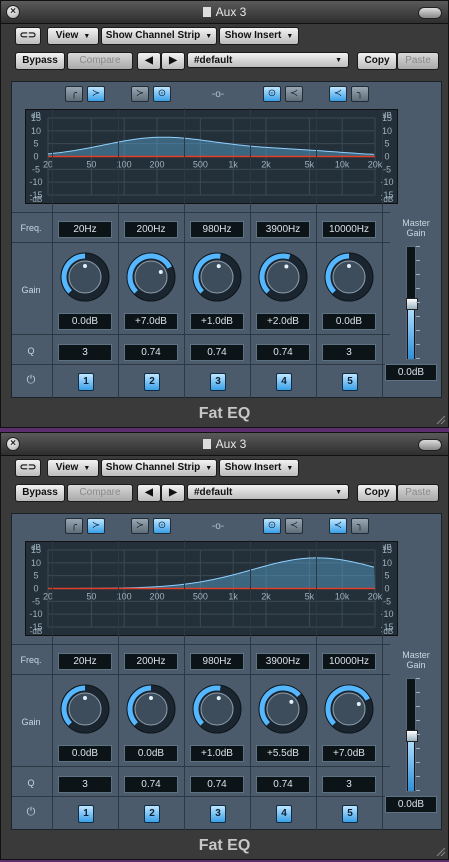 This screenshot has height=862, width=449. What do you see at coordinates (151, 753) in the screenshot?
I see `gain-field-band-2: 0.0dB` at bounding box center [151, 753].